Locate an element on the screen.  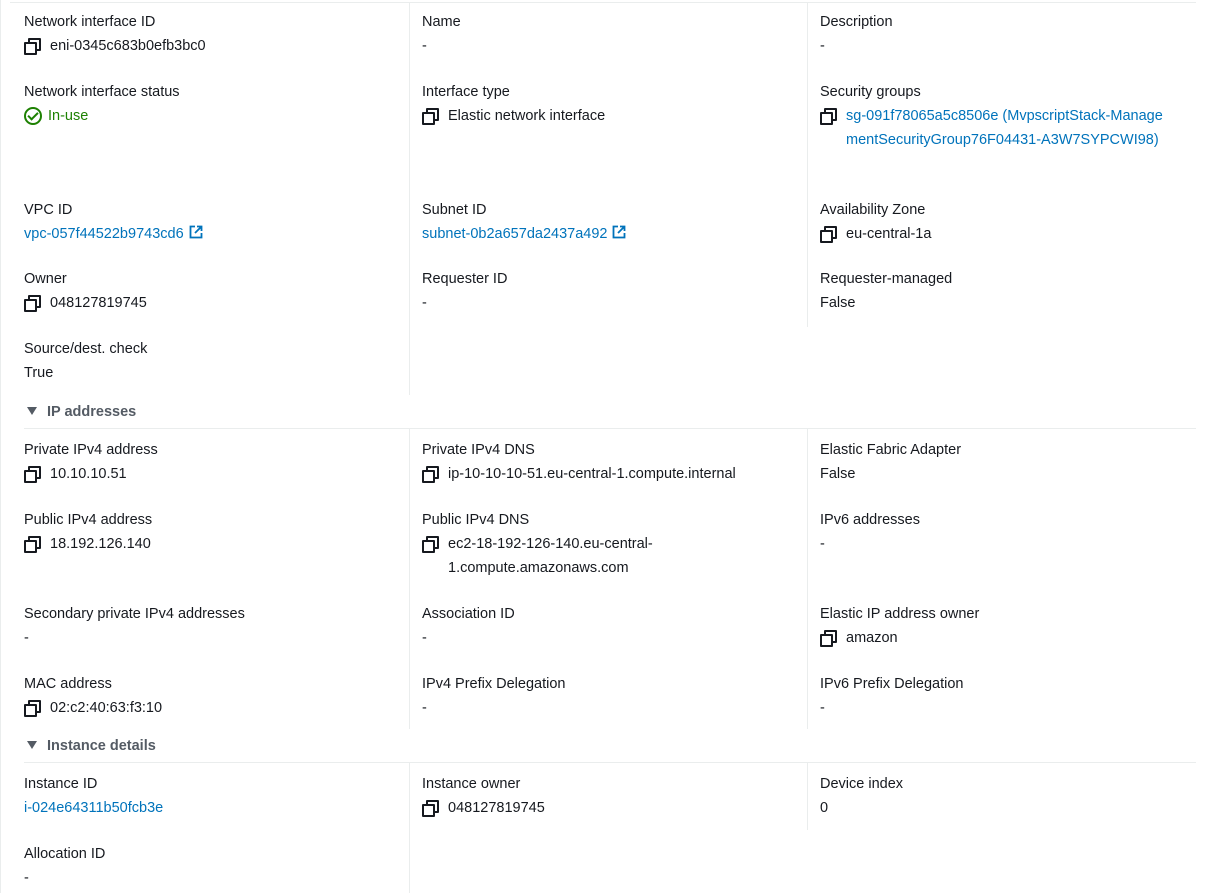
field-label: MAC address is located at coordinates (68, 684).